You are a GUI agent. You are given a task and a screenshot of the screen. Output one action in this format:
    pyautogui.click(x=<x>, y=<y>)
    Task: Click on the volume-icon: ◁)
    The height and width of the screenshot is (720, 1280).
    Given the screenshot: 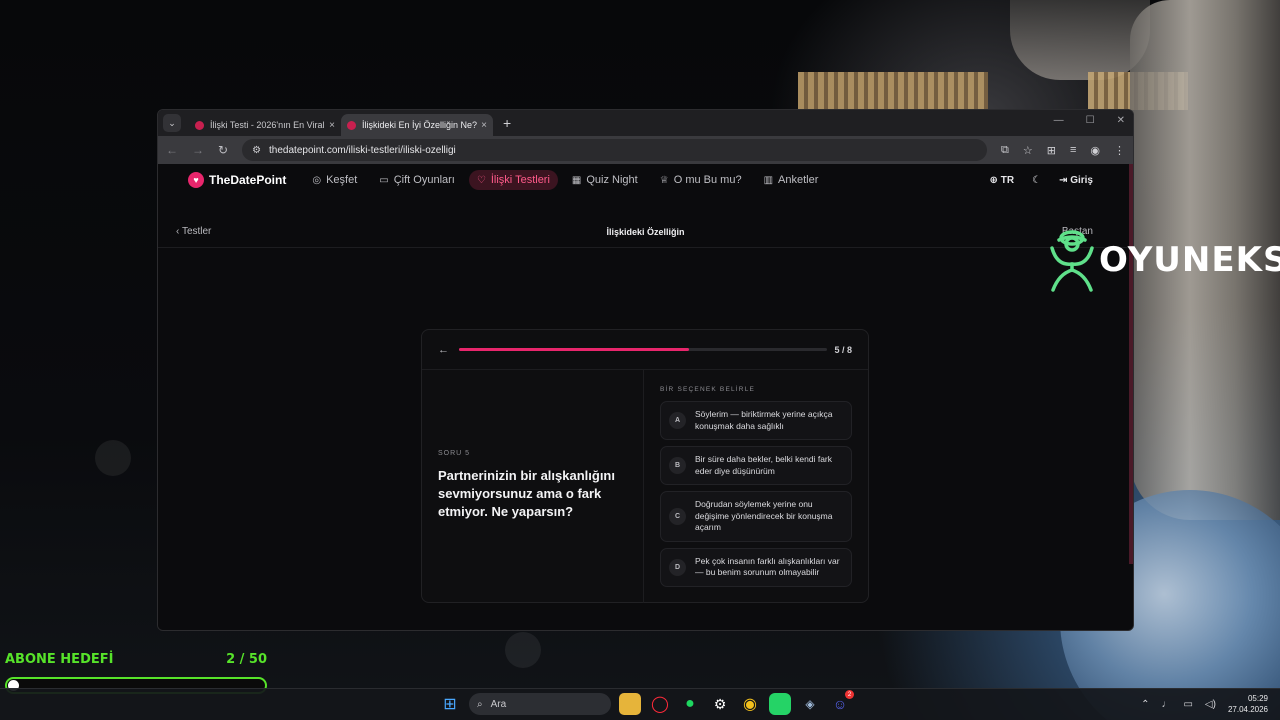 What is the action you would take?
    pyautogui.click(x=1210, y=704)
    